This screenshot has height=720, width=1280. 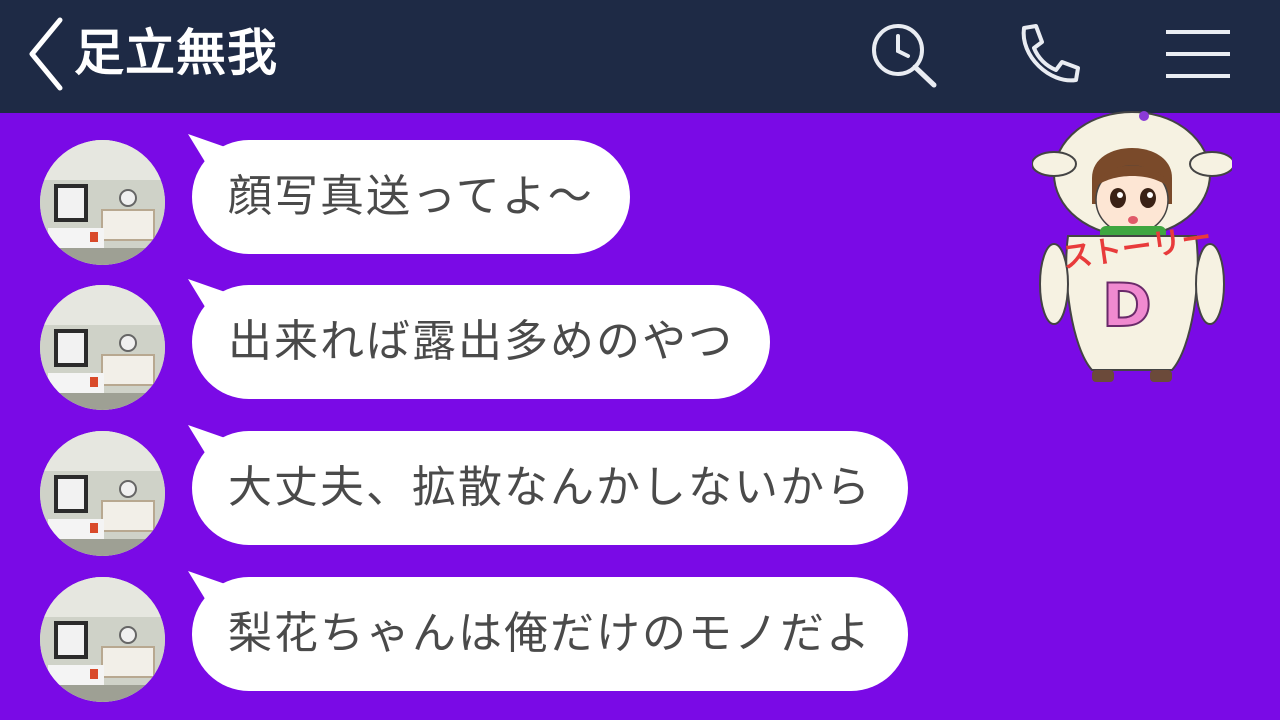 I want to click on call-button, so click(x=1048, y=55).